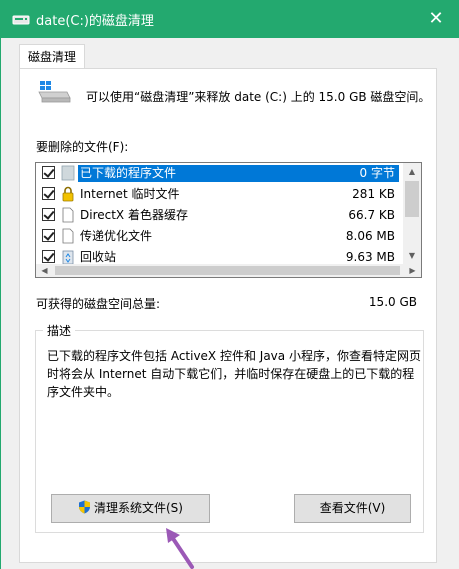 This screenshot has height=569, width=459. I want to click on intro-text: 可以使用“磁盘清理”来释放 date (C:) 上的 15.0 GB 磁盘空间。, so click(258, 97).